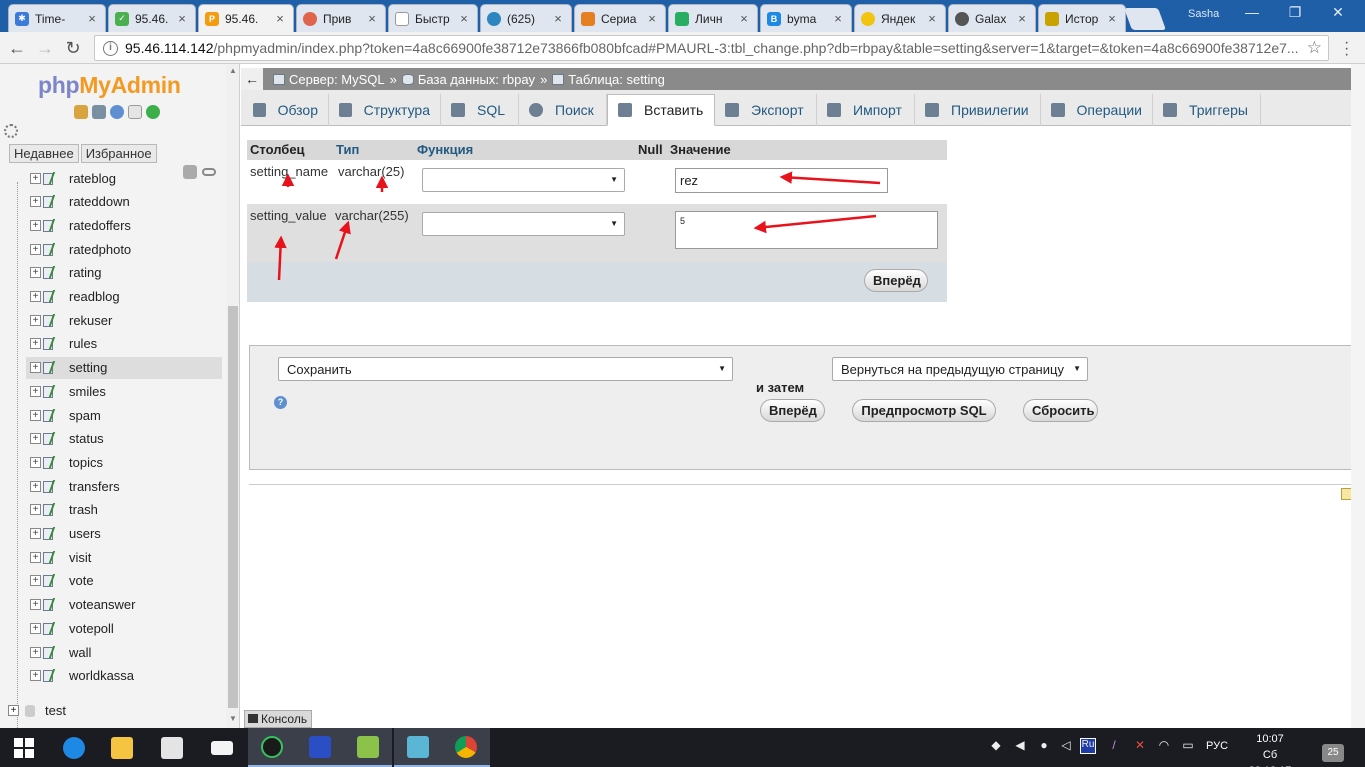 The height and width of the screenshot is (767, 1365). I want to click on app-button, so click(418, 747).